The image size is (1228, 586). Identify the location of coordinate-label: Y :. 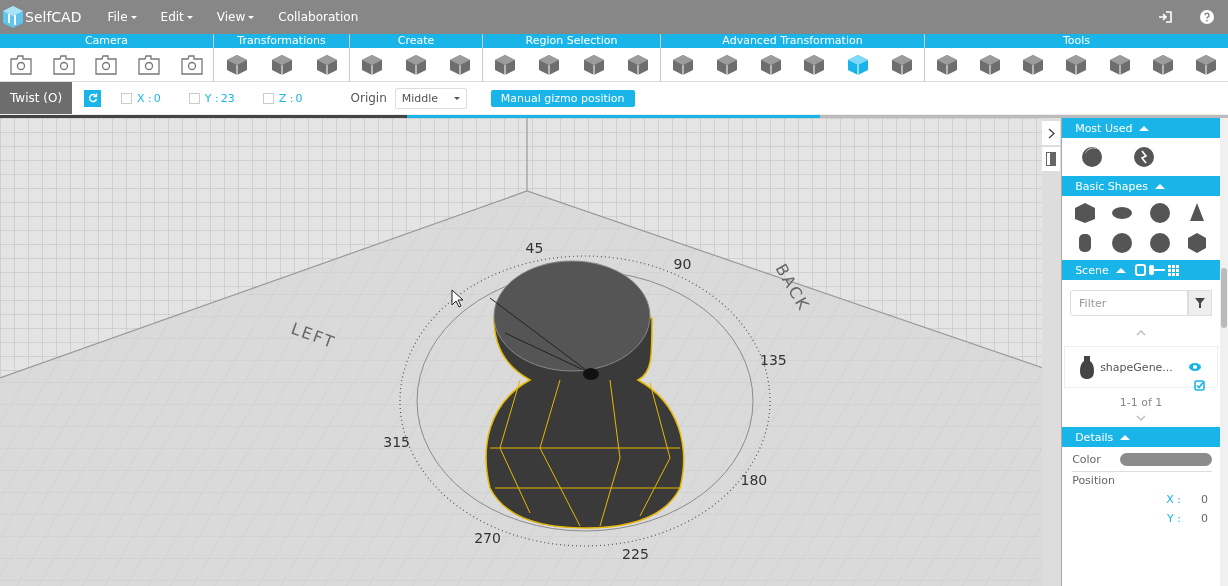
(1174, 518).